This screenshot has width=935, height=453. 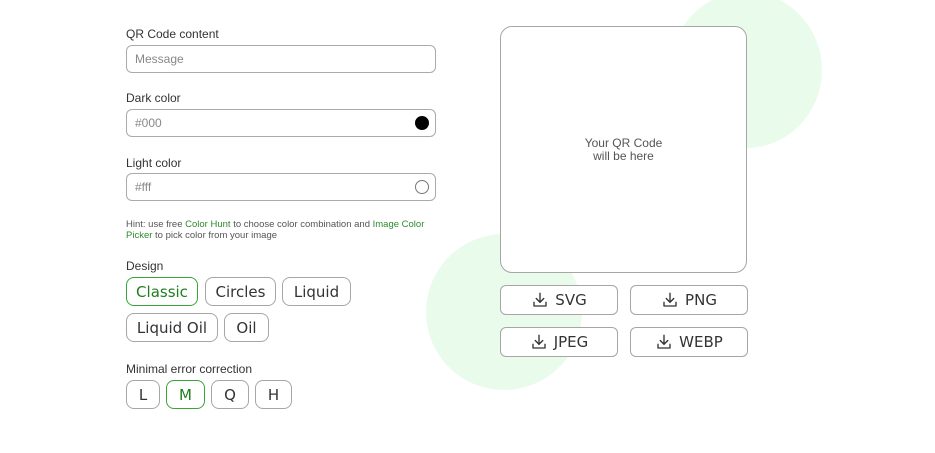 What do you see at coordinates (422, 187) in the screenshot?
I see `light-color-swatch-icon` at bounding box center [422, 187].